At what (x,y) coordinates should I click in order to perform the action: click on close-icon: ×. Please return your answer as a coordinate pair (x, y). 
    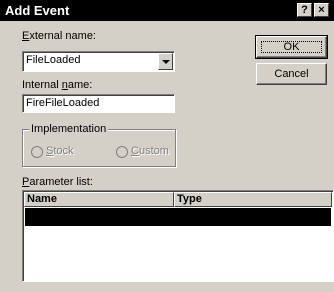
    Looking at the image, I should click on (321, 10).